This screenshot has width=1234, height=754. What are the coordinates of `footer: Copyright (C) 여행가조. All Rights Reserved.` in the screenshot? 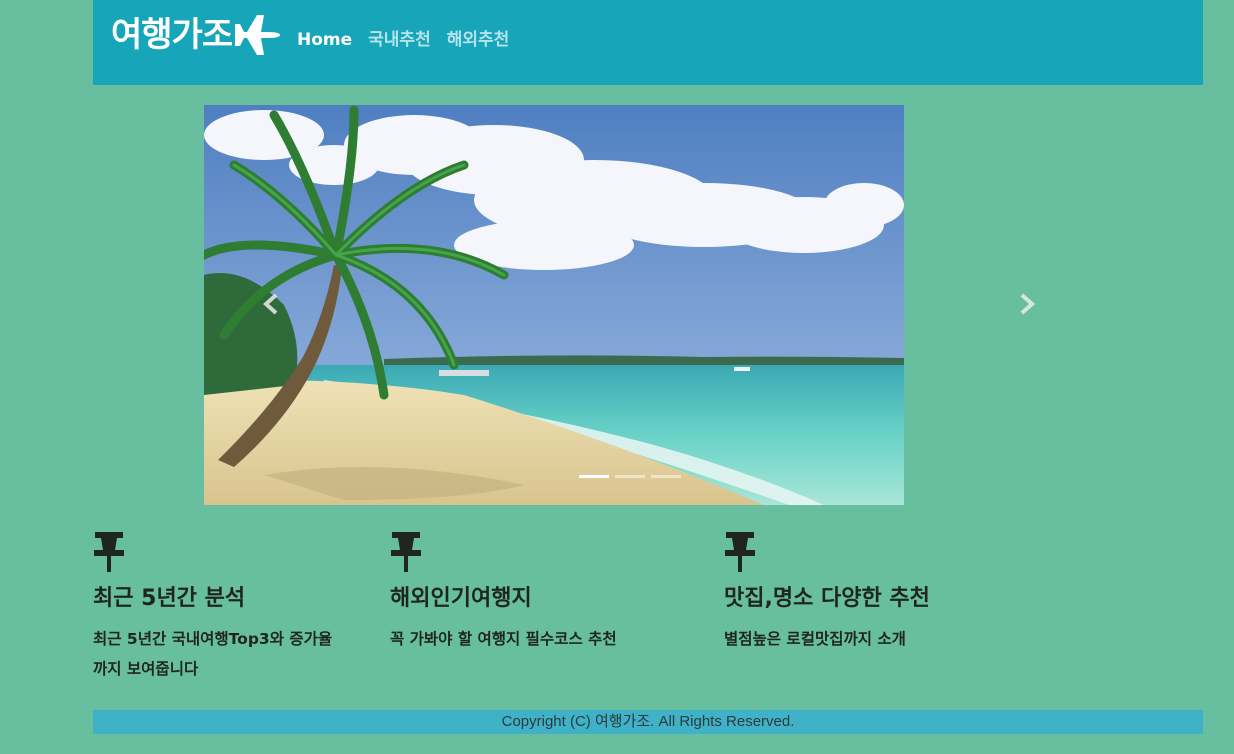 It's located at (648, 722).